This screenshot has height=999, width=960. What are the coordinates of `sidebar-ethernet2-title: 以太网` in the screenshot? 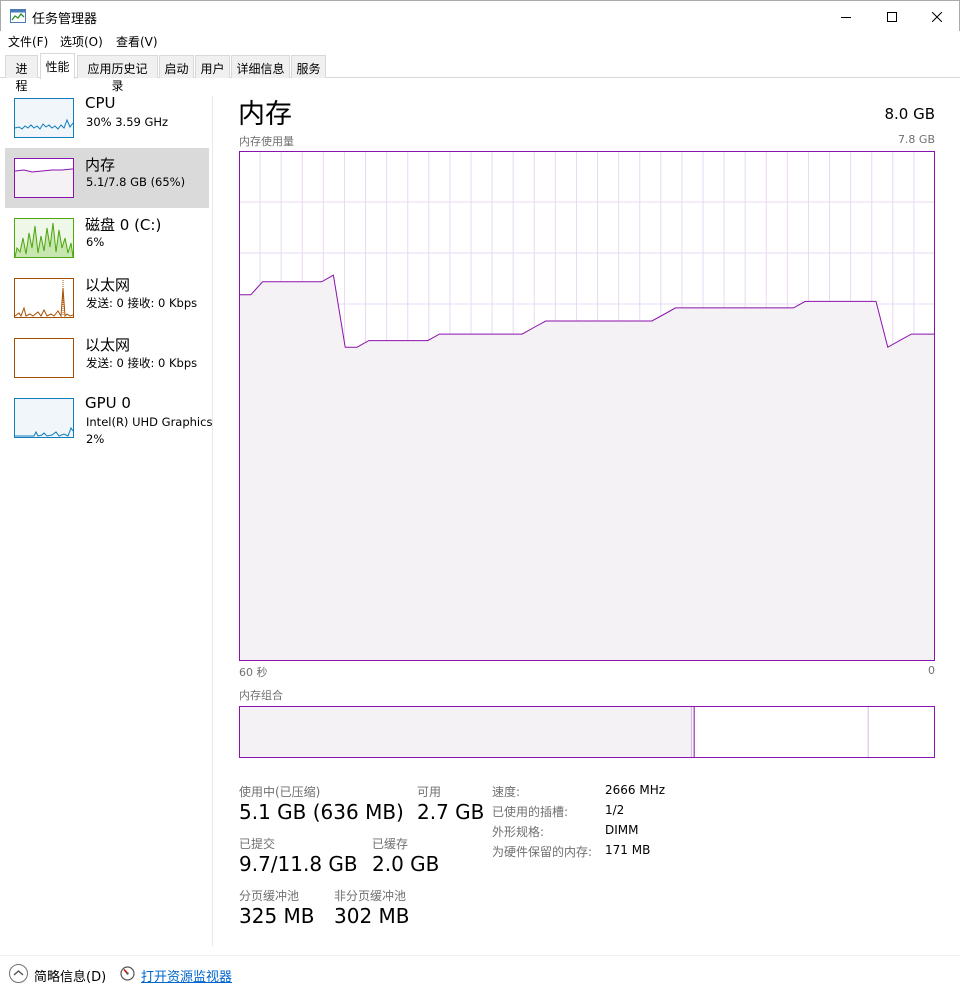 It's located at (108, 345).